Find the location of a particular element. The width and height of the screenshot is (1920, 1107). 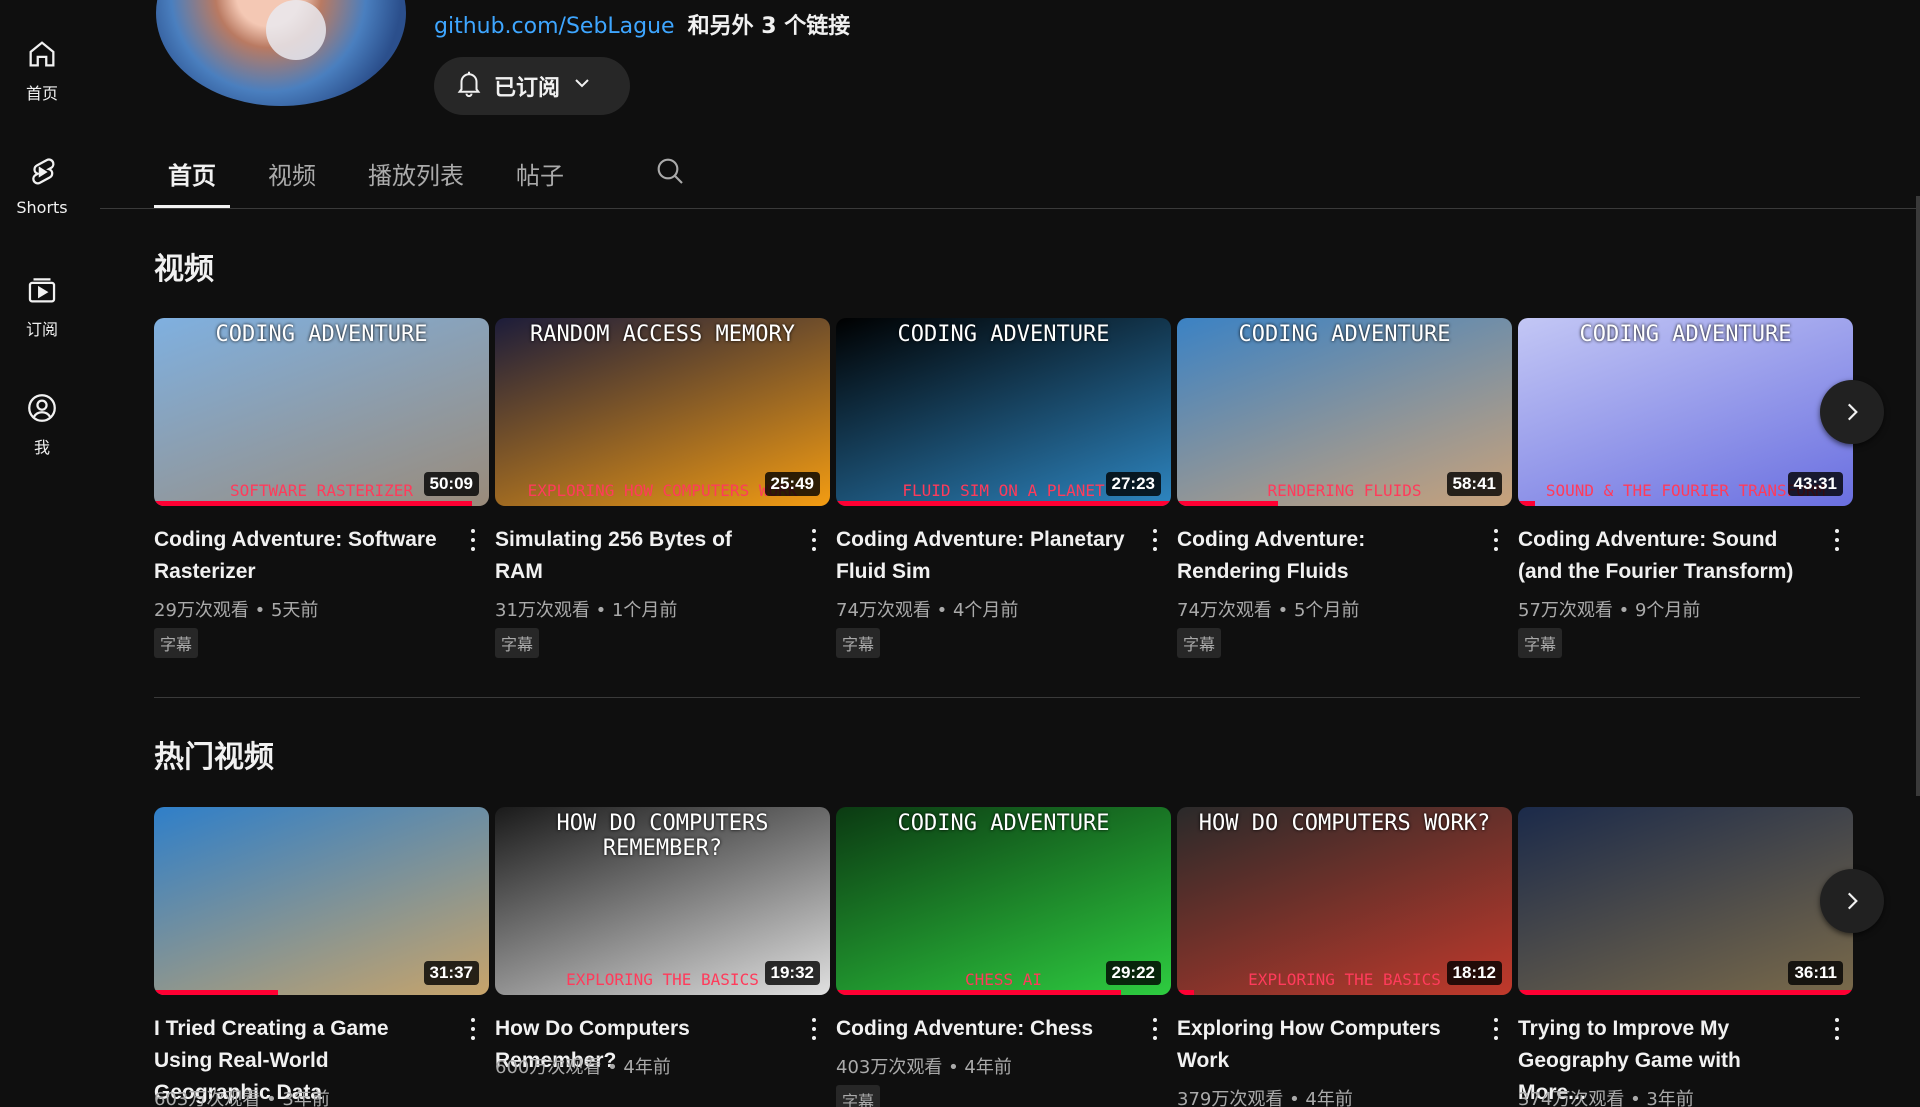

video-meta: 379万次观看 • 4年前 is located at coordinates (1265, 1098).